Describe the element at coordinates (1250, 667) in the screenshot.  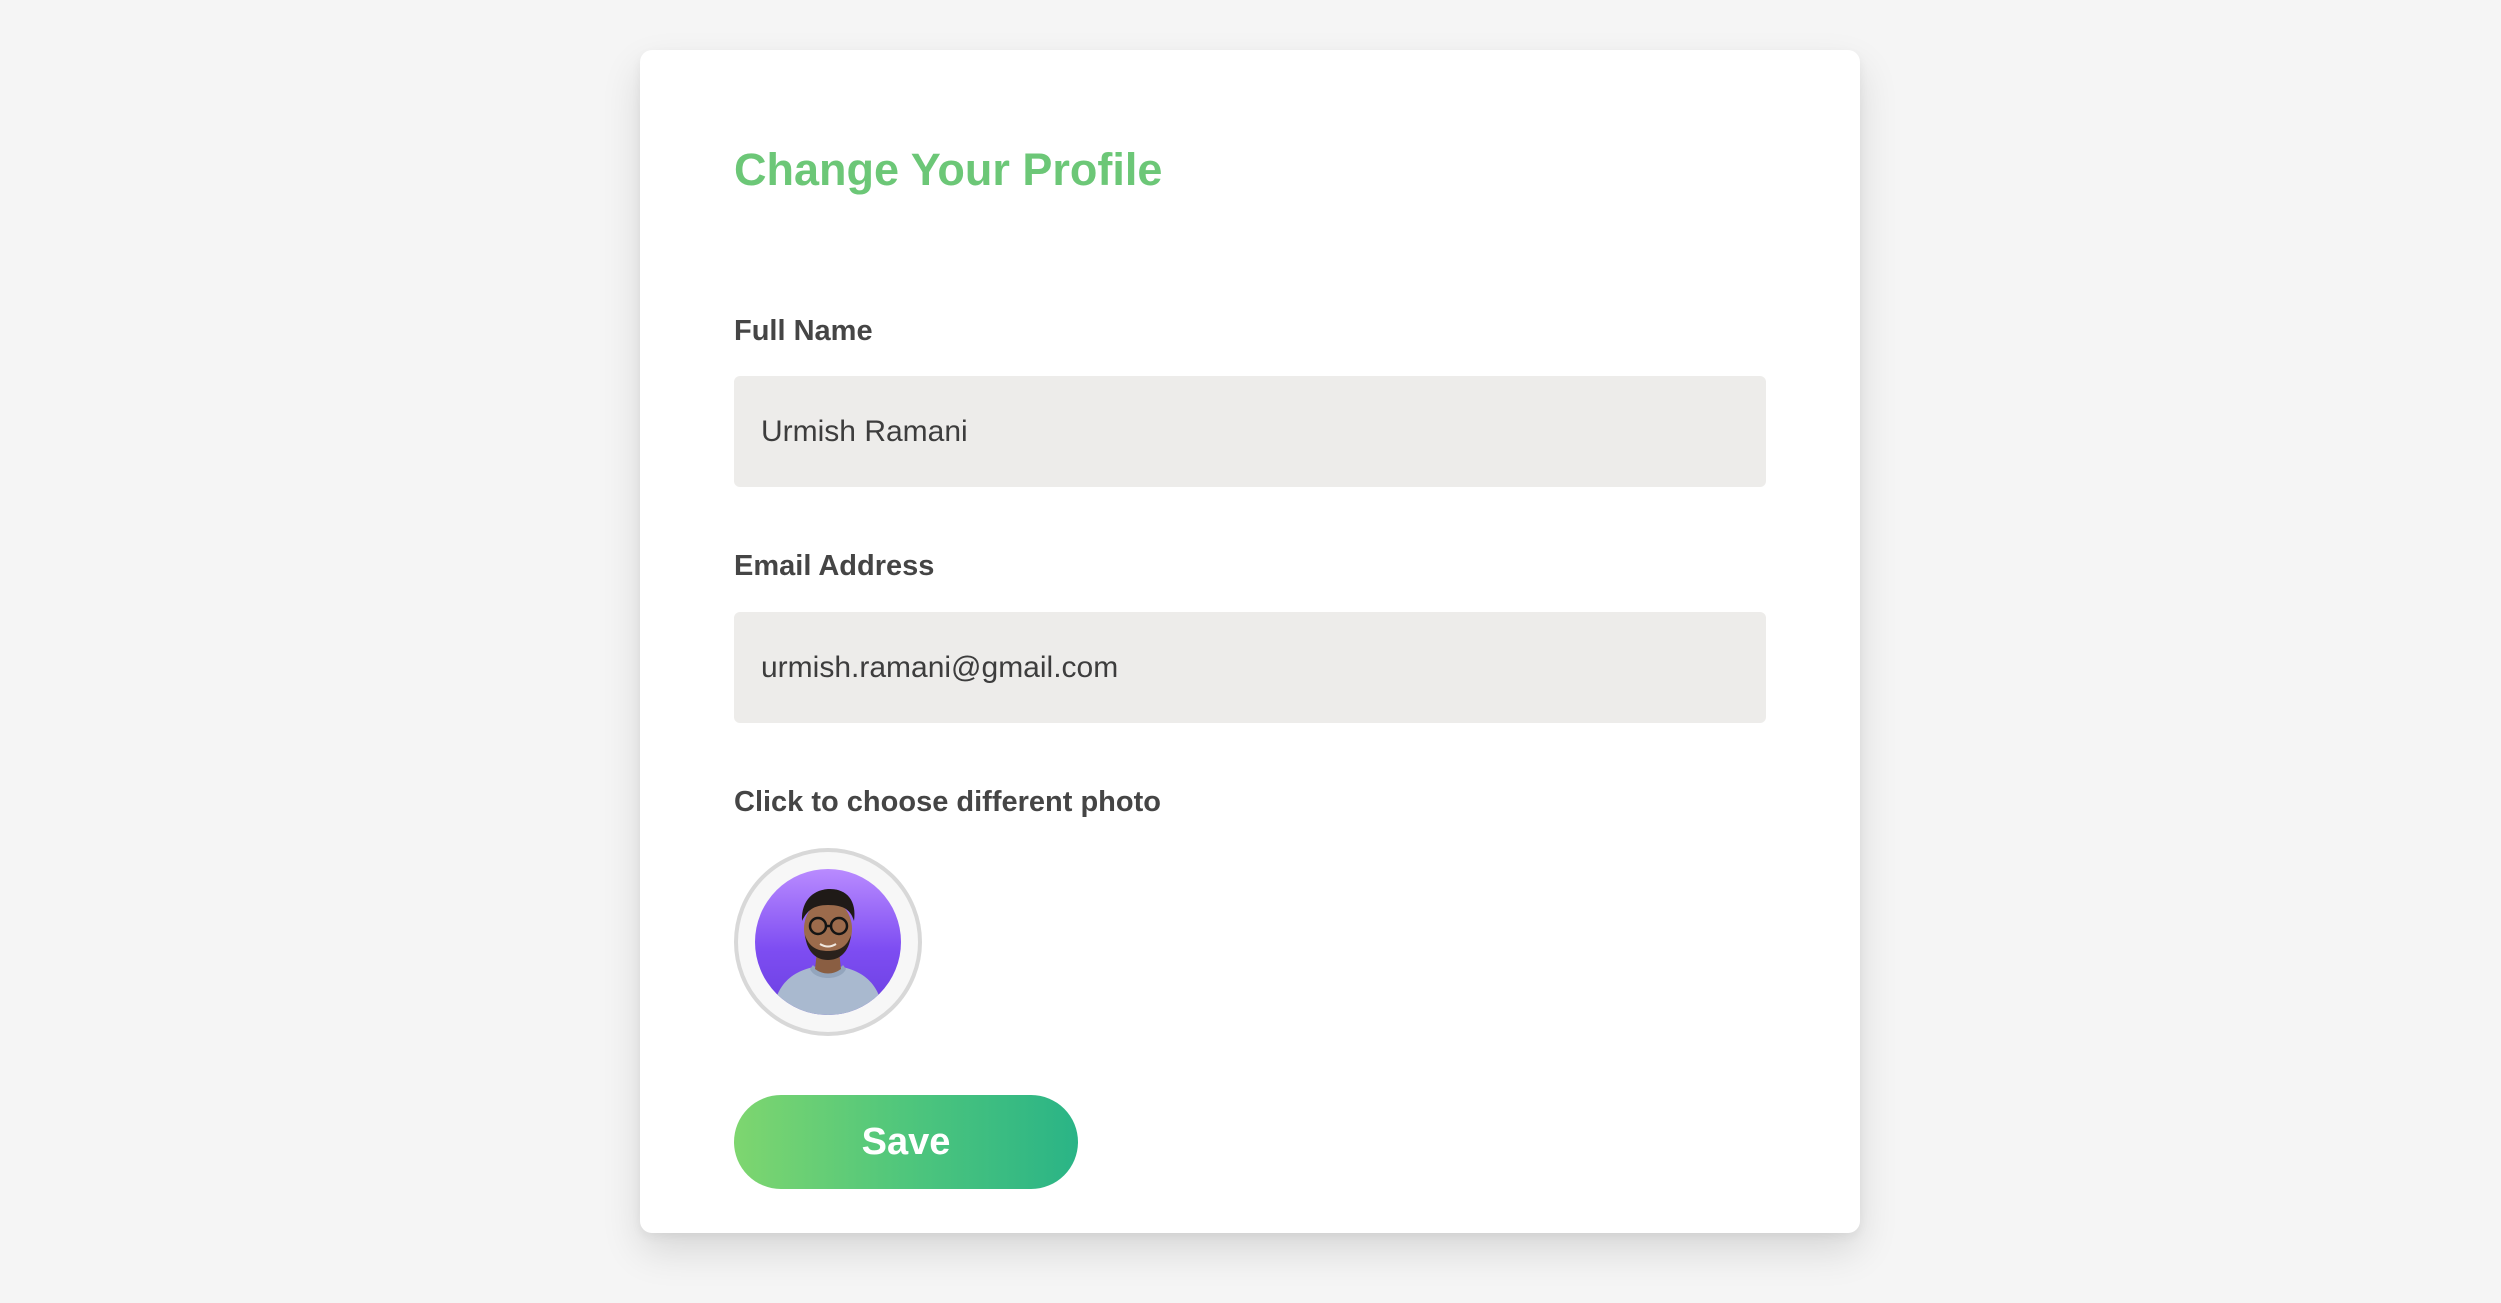
I see `email-field: urmish.ramani@gmail.com` at that location.